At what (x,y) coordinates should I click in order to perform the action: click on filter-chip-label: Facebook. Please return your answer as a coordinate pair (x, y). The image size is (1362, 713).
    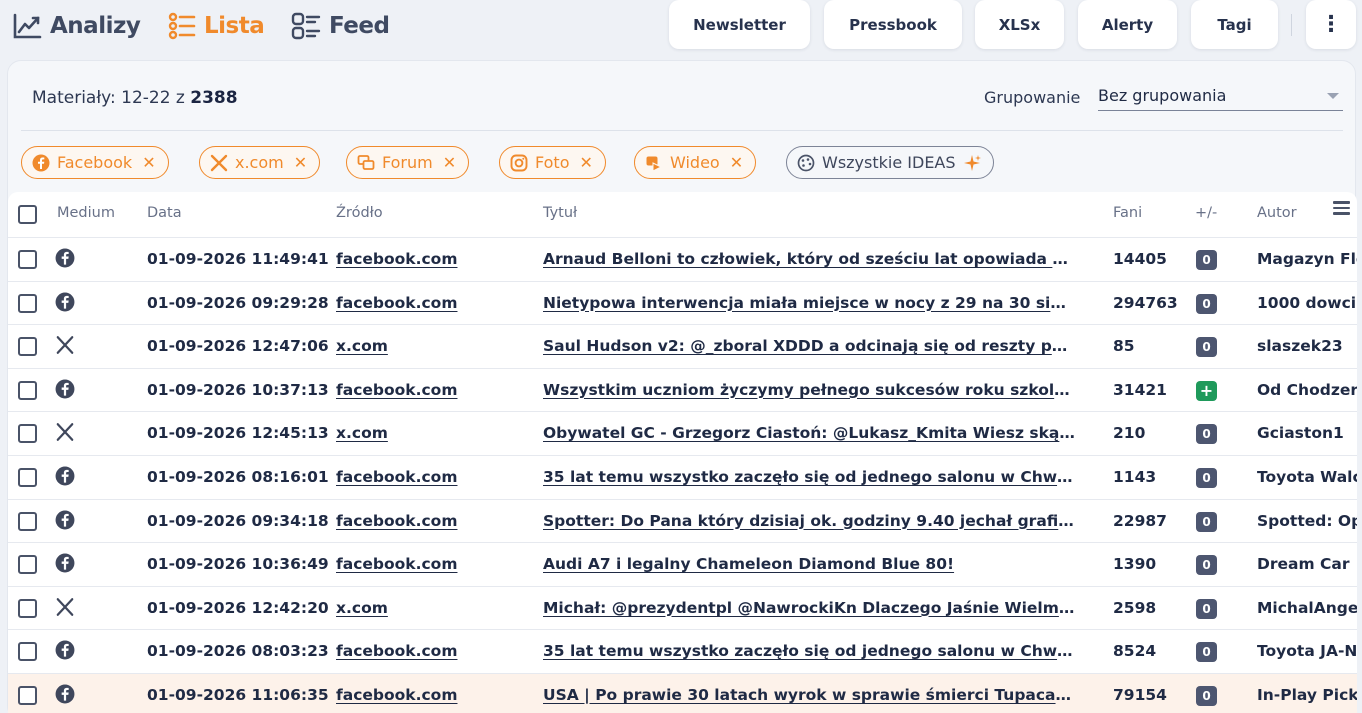
    Looking at the image, I should click on (95, 162).